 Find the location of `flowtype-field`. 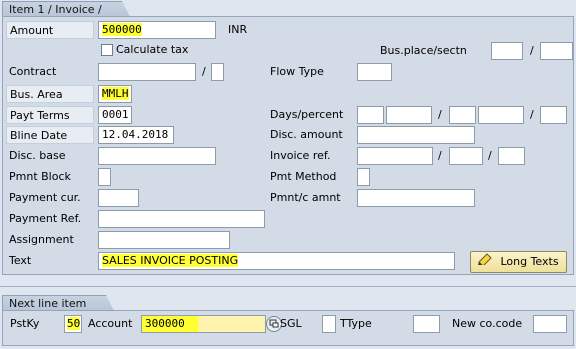

flowtype-field is located at coordinates (374, 72).